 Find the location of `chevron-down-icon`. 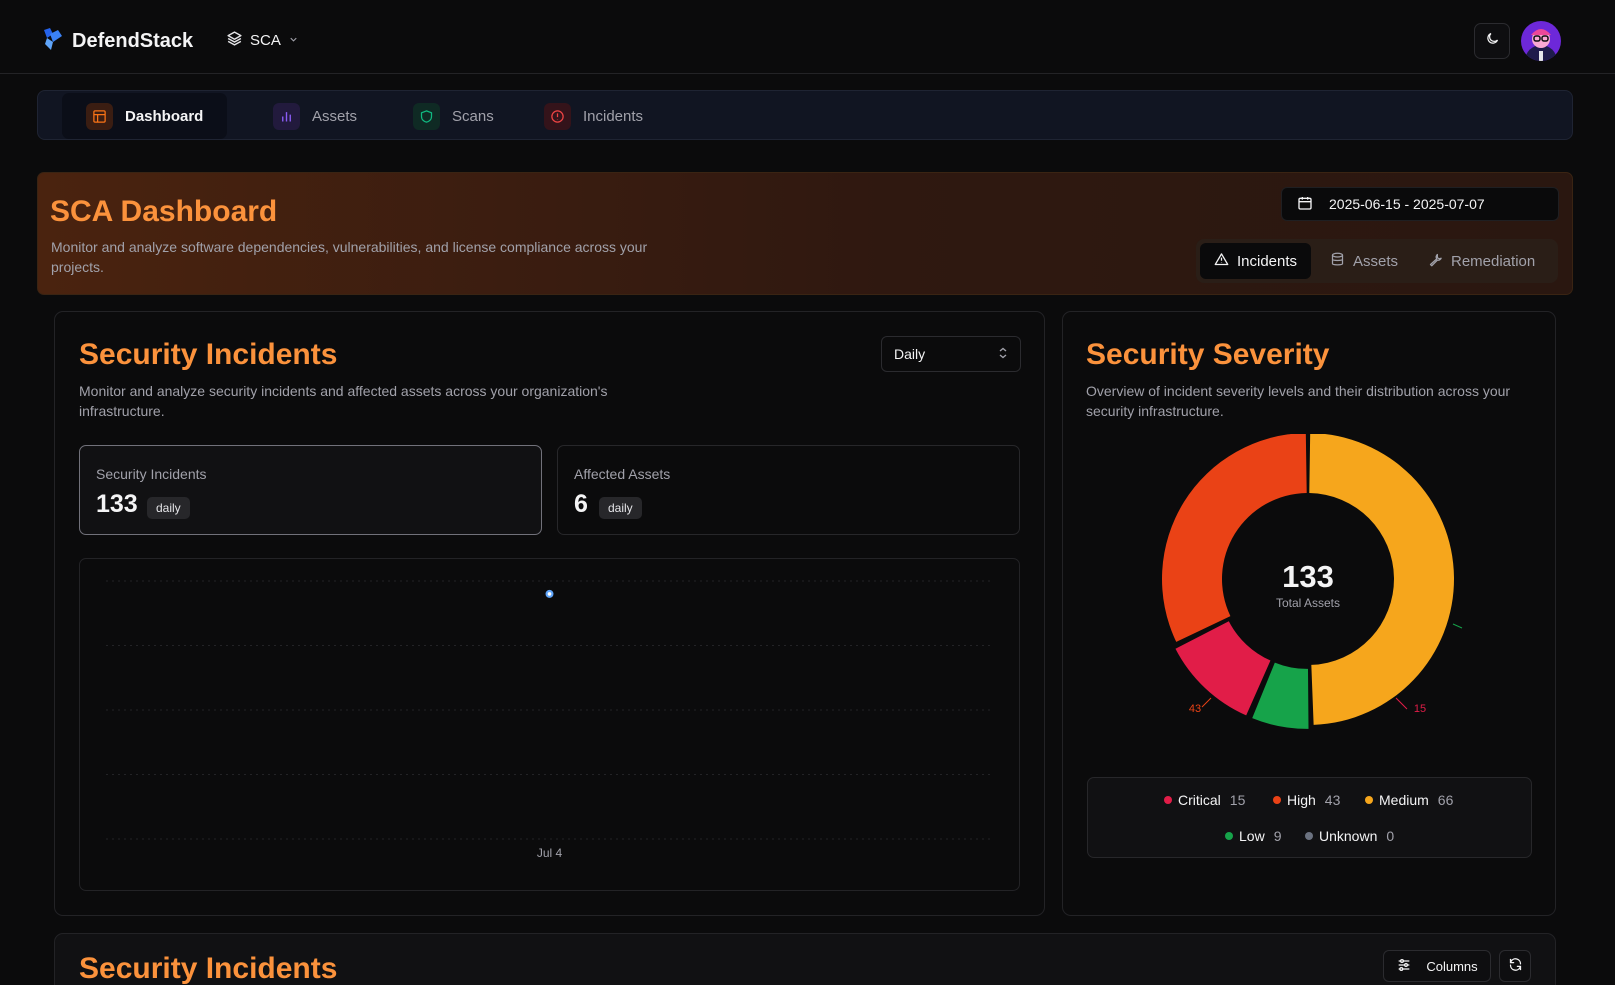

chevron-down-icon is located at coordinates (293, 40).